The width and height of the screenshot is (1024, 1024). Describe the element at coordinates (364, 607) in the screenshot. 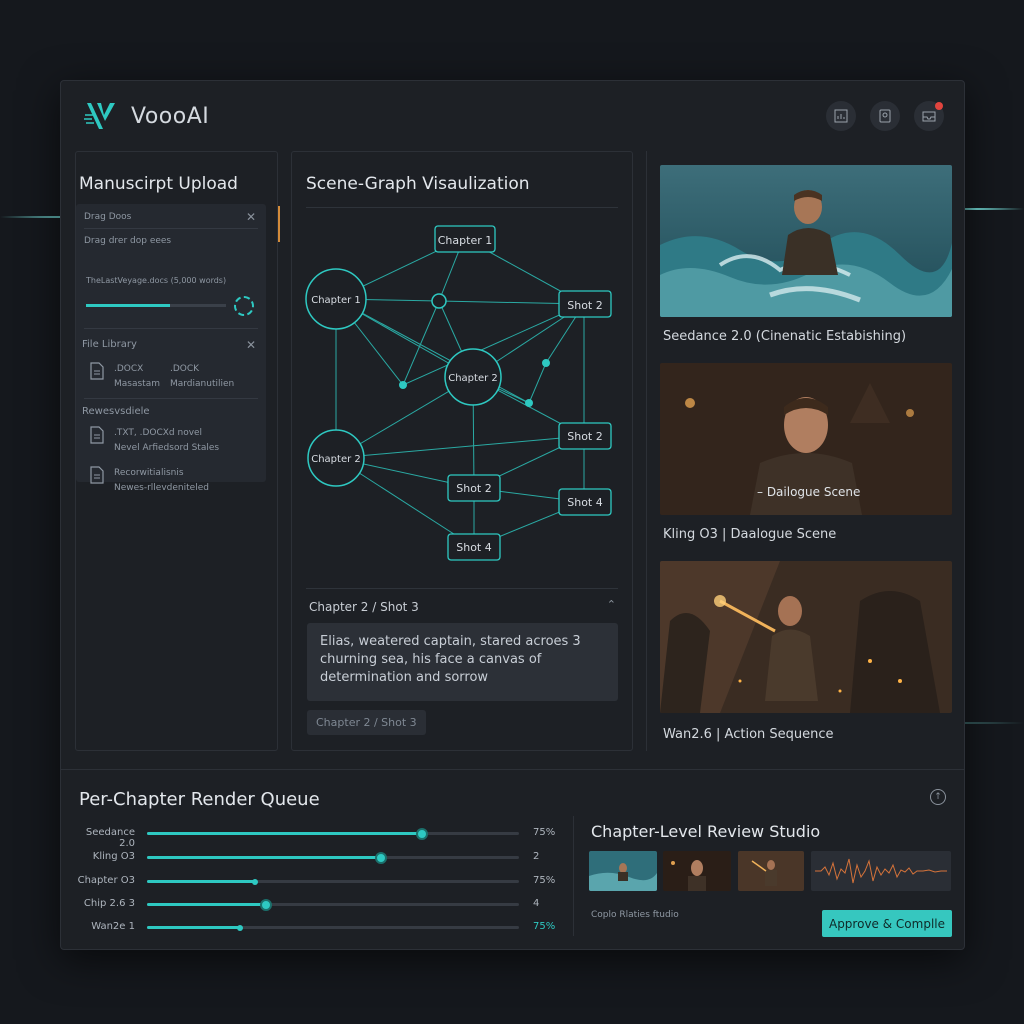

I see `shot-detail-heading: Chapter 2 / Shot 3` at that location.